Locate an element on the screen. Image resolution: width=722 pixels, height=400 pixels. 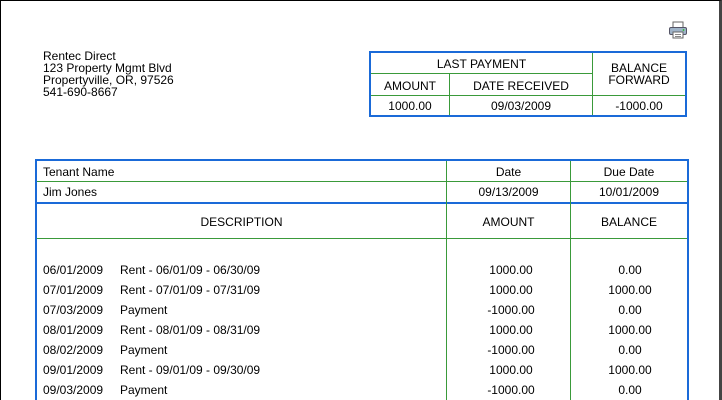
txn-description: Rent - 09/01/09 - 09/30/09 is located at coordinates (190, 370).